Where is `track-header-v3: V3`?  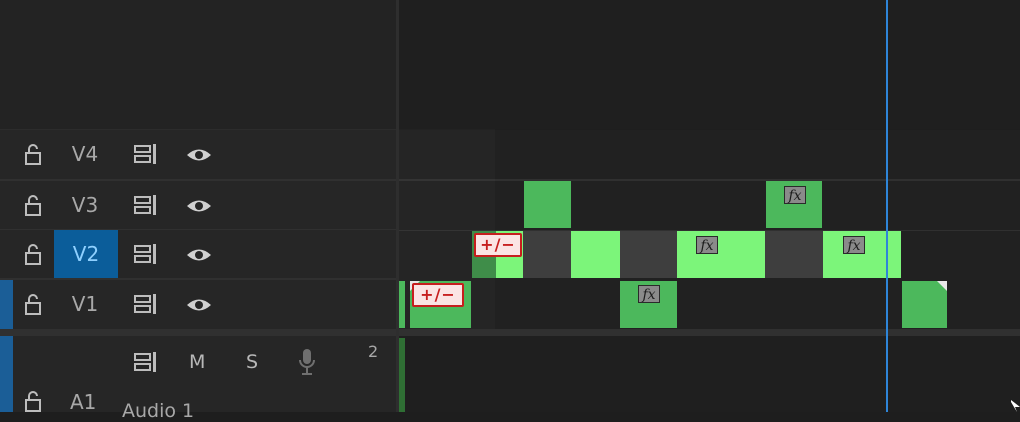
track-header-v3: V3 is located at coordinates (198, 205).